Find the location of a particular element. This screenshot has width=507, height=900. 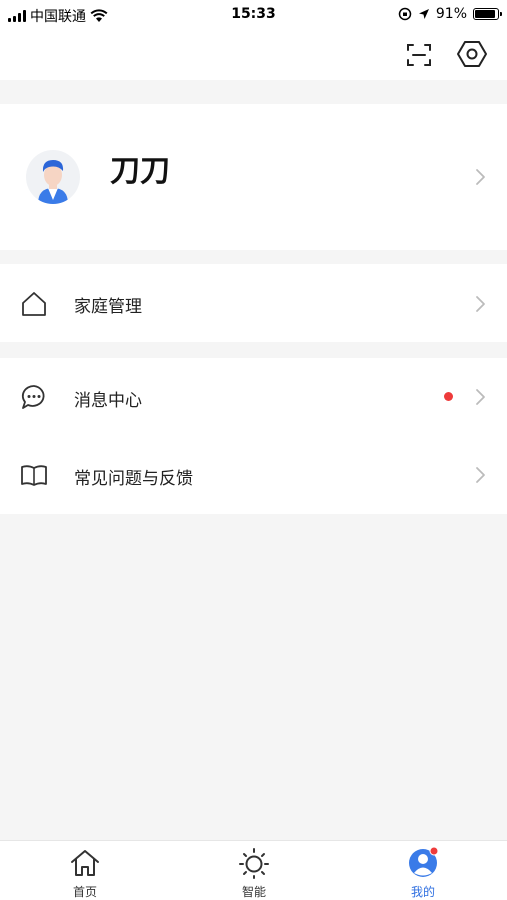

status-bar: 中国联通 15:33 91% is located at coordinates (253, 15).